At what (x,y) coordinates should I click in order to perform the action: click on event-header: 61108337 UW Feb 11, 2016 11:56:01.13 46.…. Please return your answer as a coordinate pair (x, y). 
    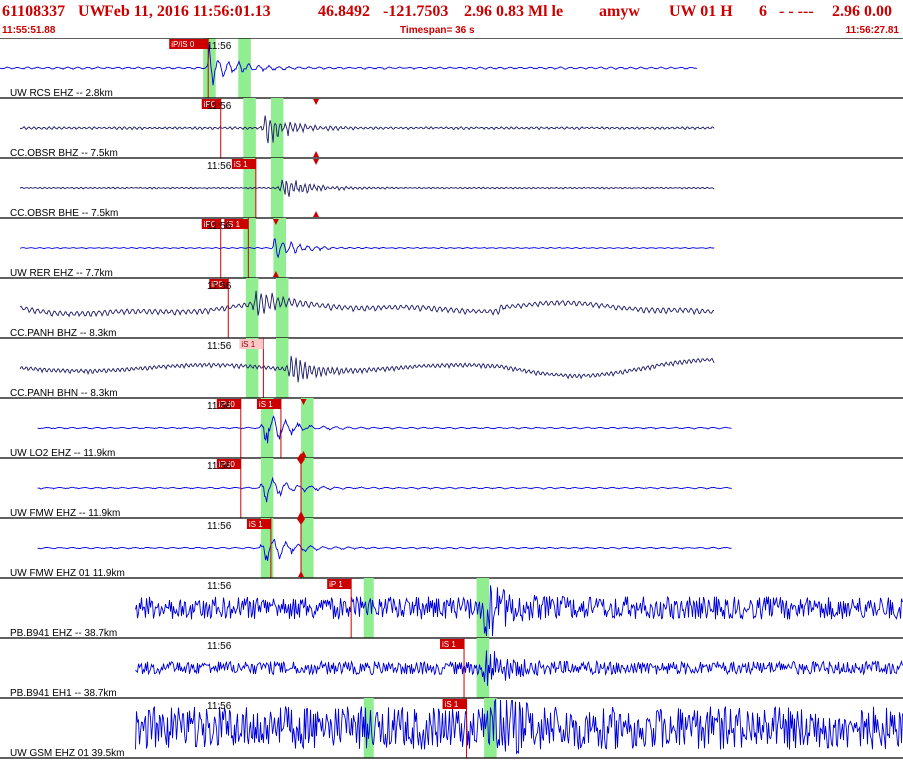
    Looking at the image, I should click on (451, 12).